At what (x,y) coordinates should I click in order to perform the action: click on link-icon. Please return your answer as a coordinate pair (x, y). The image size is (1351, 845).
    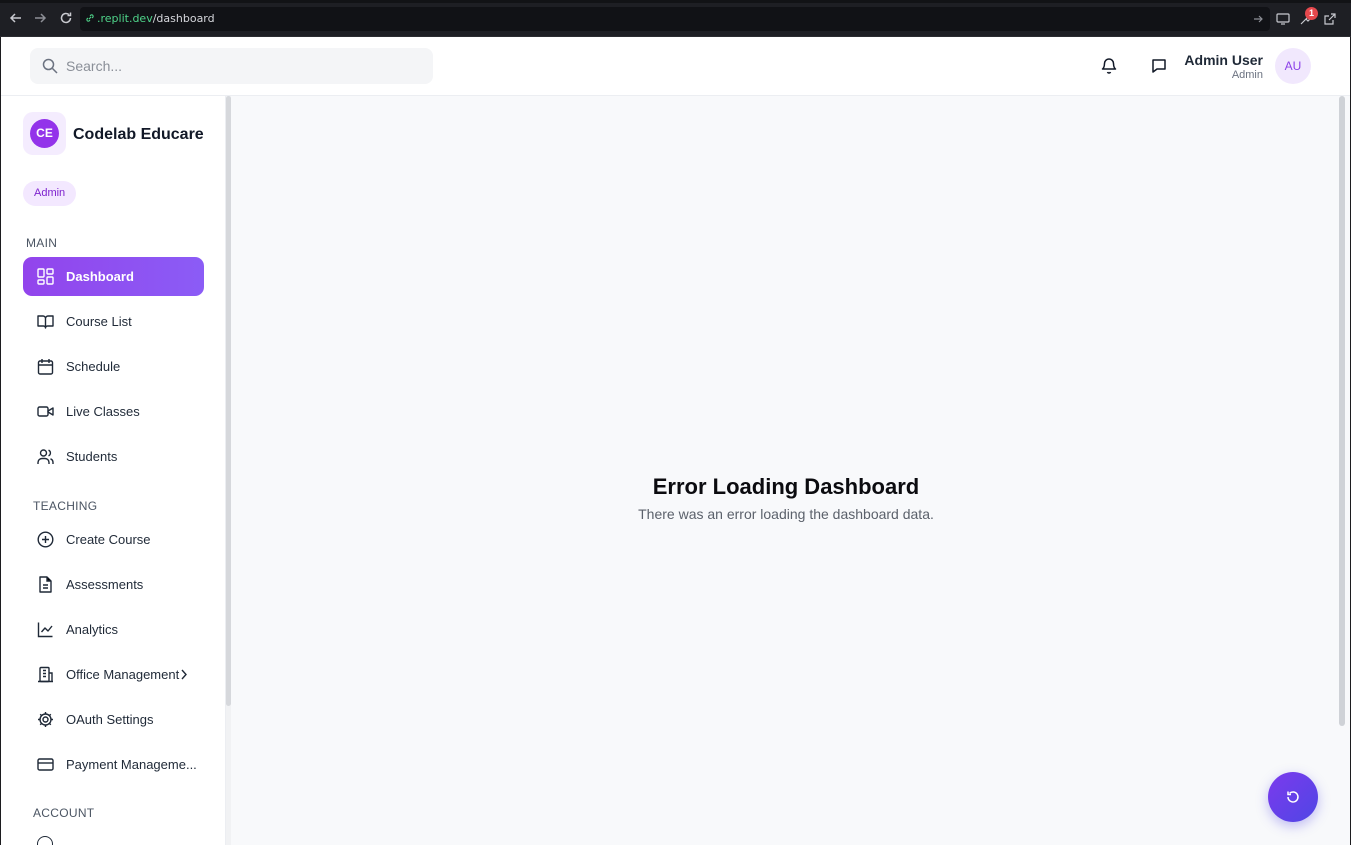
    Looking at the image, I should click on (90, 18).